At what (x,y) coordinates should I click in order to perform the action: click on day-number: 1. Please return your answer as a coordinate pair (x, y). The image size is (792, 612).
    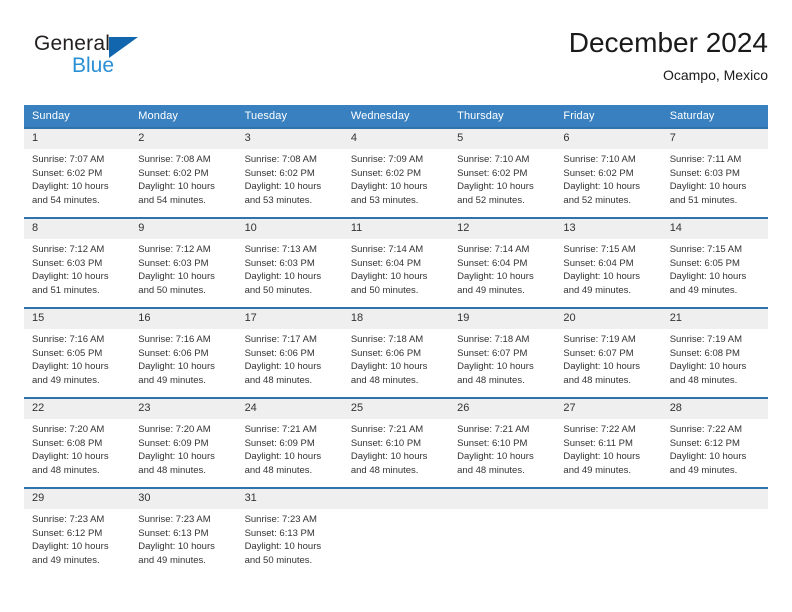
    Looking at the image, I should click on (77, 139).